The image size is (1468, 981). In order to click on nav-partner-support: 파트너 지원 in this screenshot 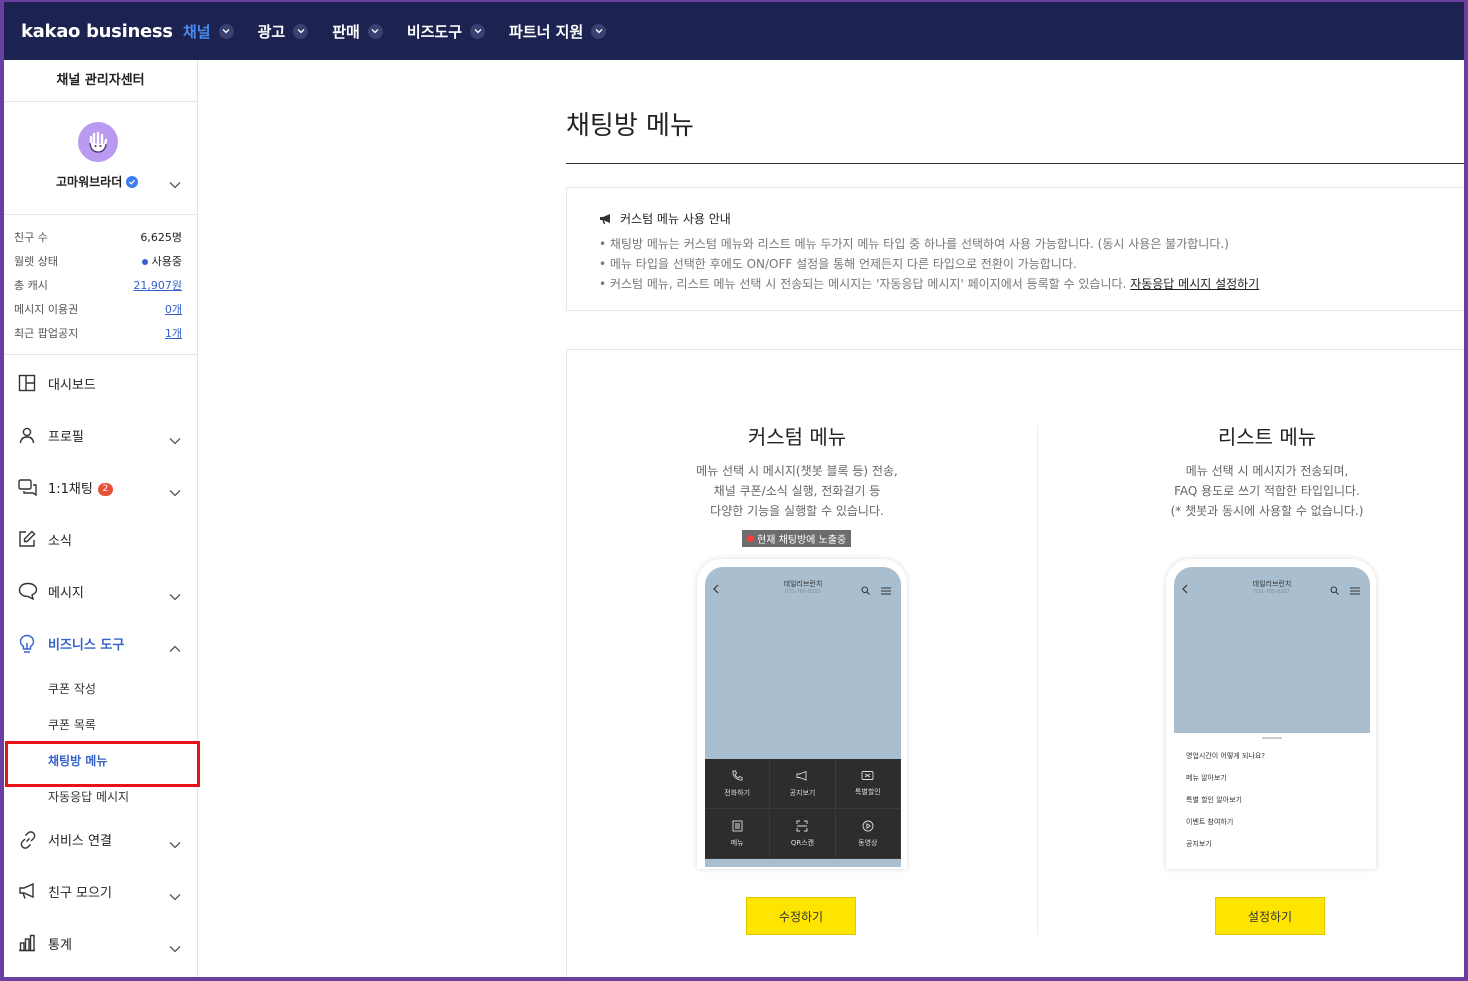, I will do `click(558, 31)`.